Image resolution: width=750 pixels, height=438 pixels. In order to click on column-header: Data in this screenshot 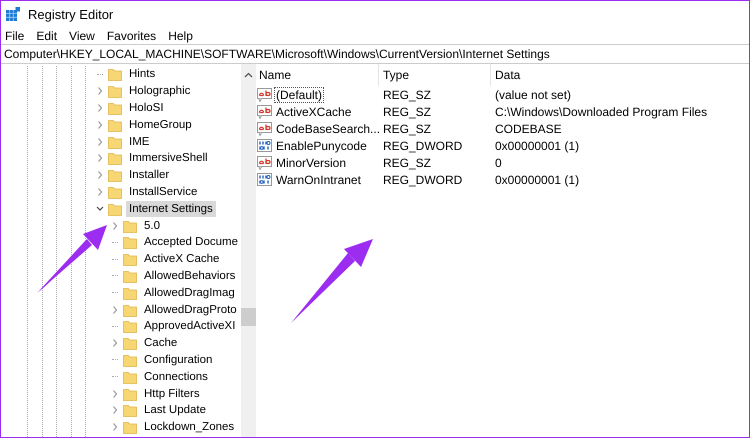, I will do `click(620, 75)`.